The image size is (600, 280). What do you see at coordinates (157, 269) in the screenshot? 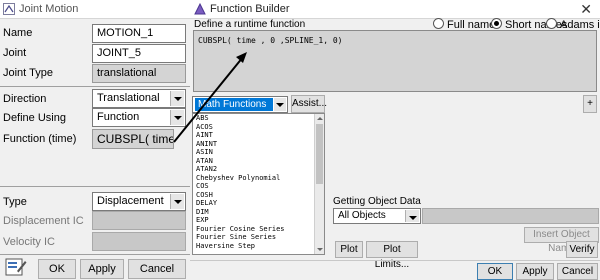
I see `cancel-button: Cancel` at bounding box center [157, 269].